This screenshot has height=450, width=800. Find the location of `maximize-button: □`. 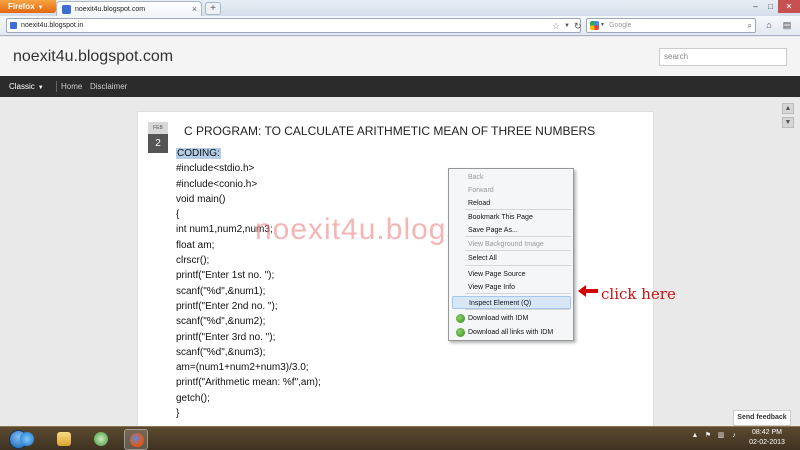

maximize-button: □ is located at coordinates (770, 6).